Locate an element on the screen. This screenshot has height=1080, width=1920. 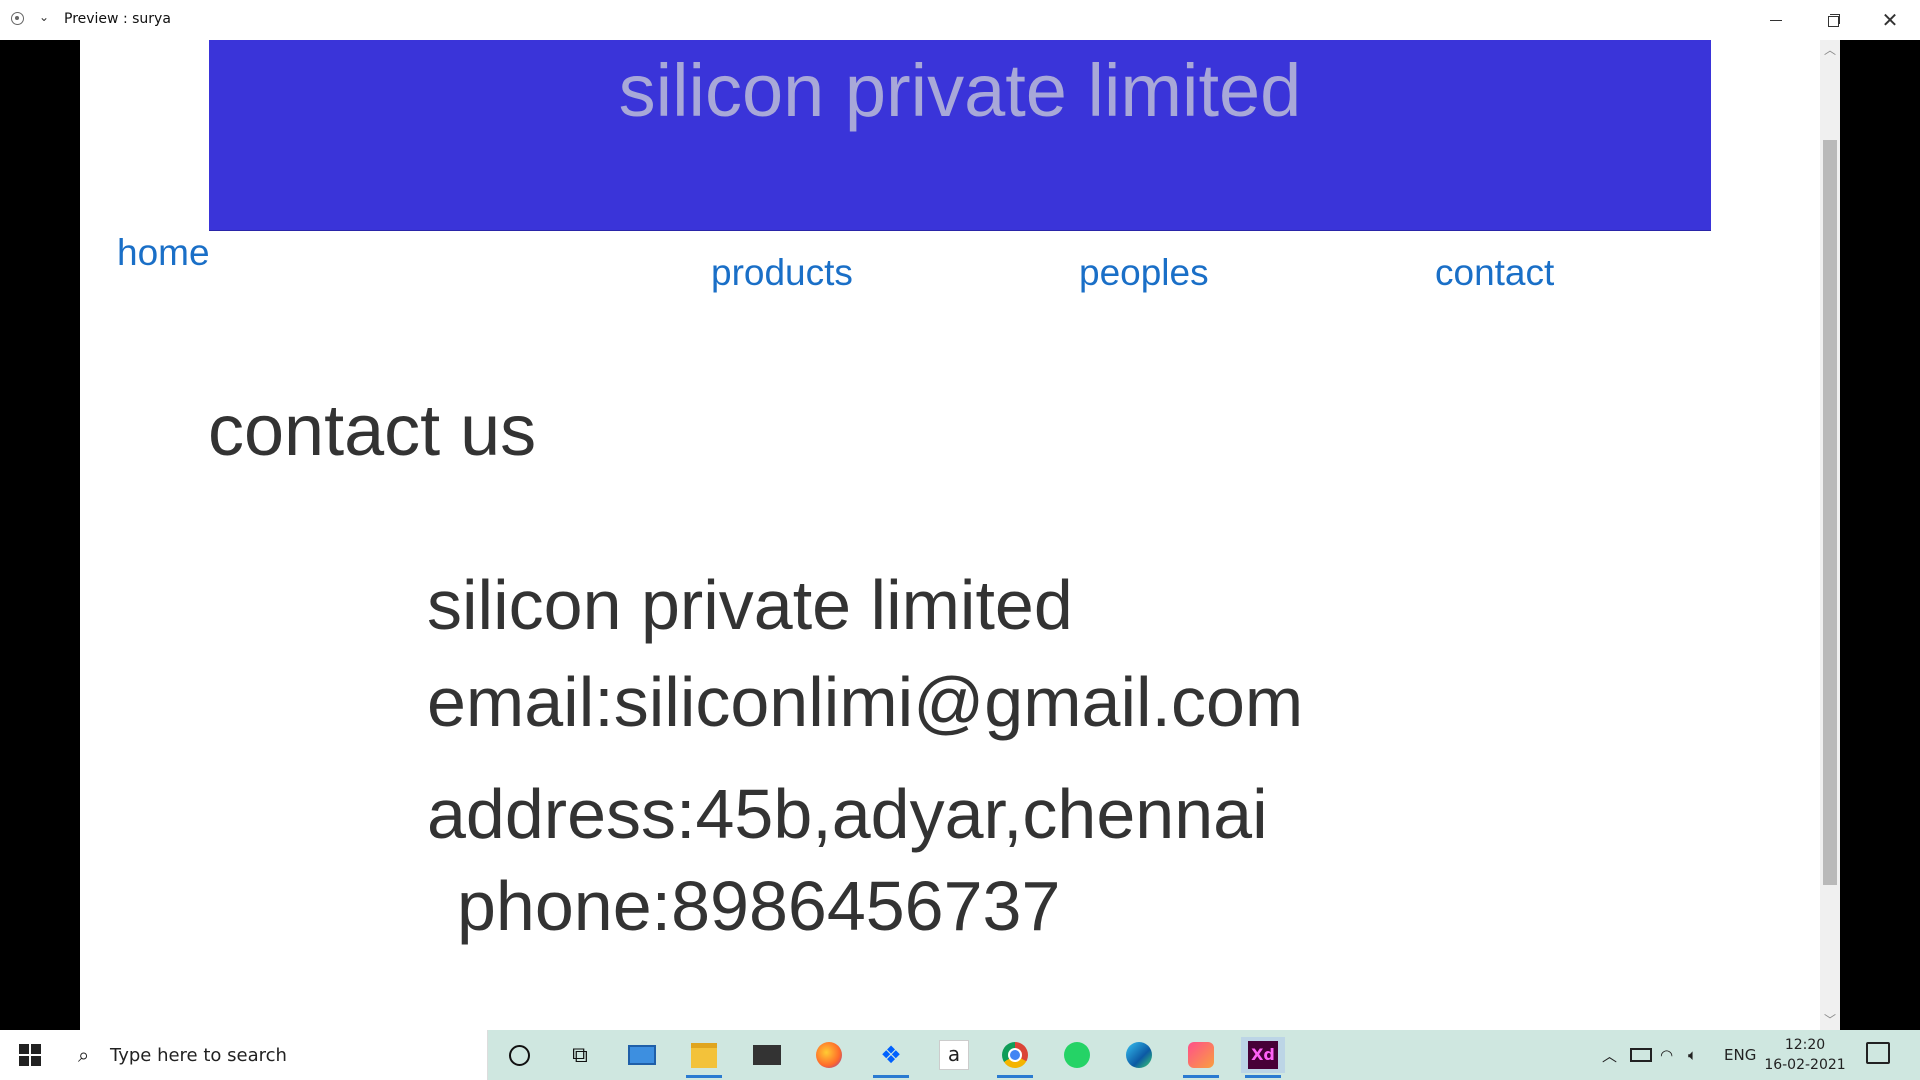
dropbox-icon: ❖ is located at coordinates (891, 1057).